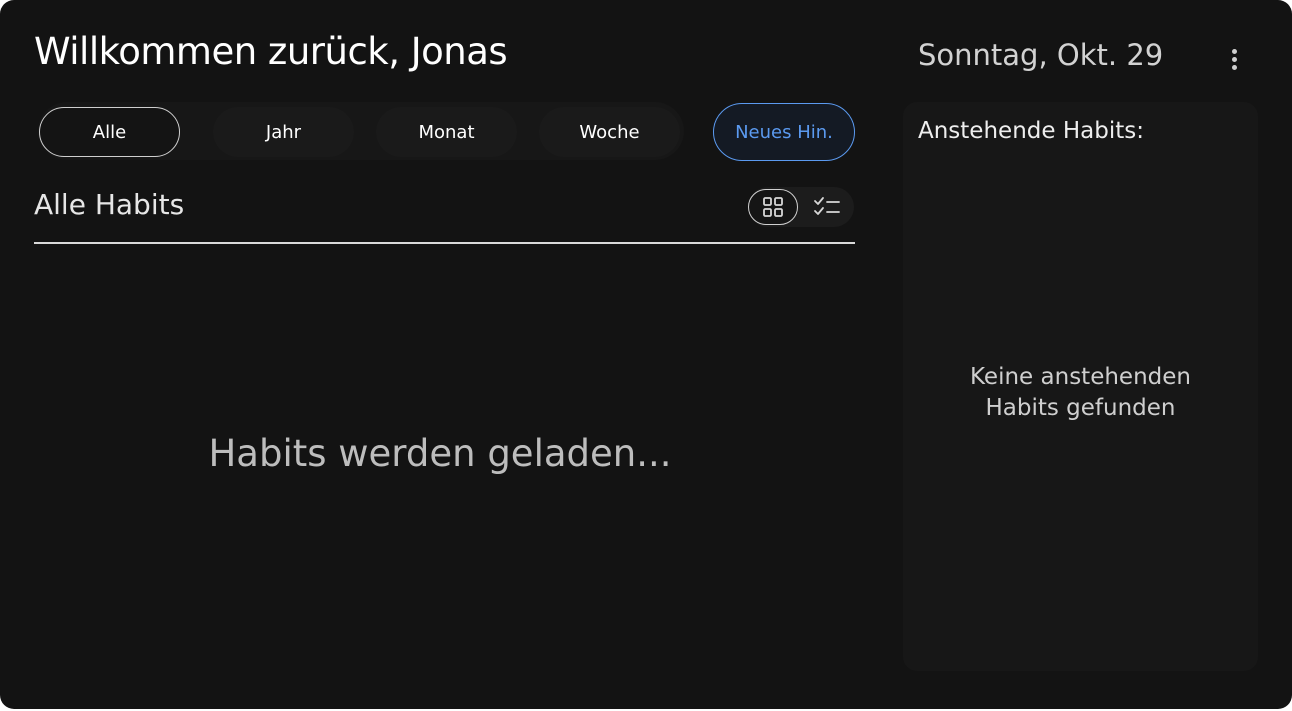 This screenshot has width=1292, height=711. I want to click on checklist-view-icon, so click(827, 206).